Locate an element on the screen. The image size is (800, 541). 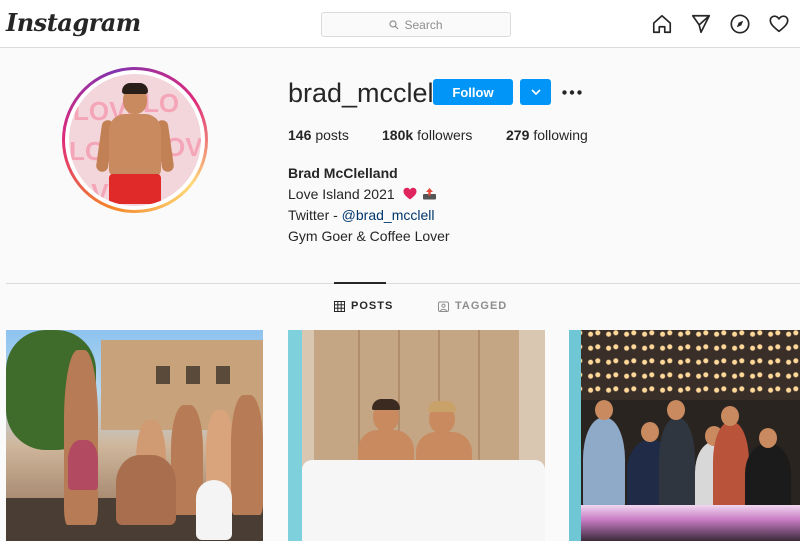
tab-tagged-label: TAGGED is located at coordinates (481, 306).